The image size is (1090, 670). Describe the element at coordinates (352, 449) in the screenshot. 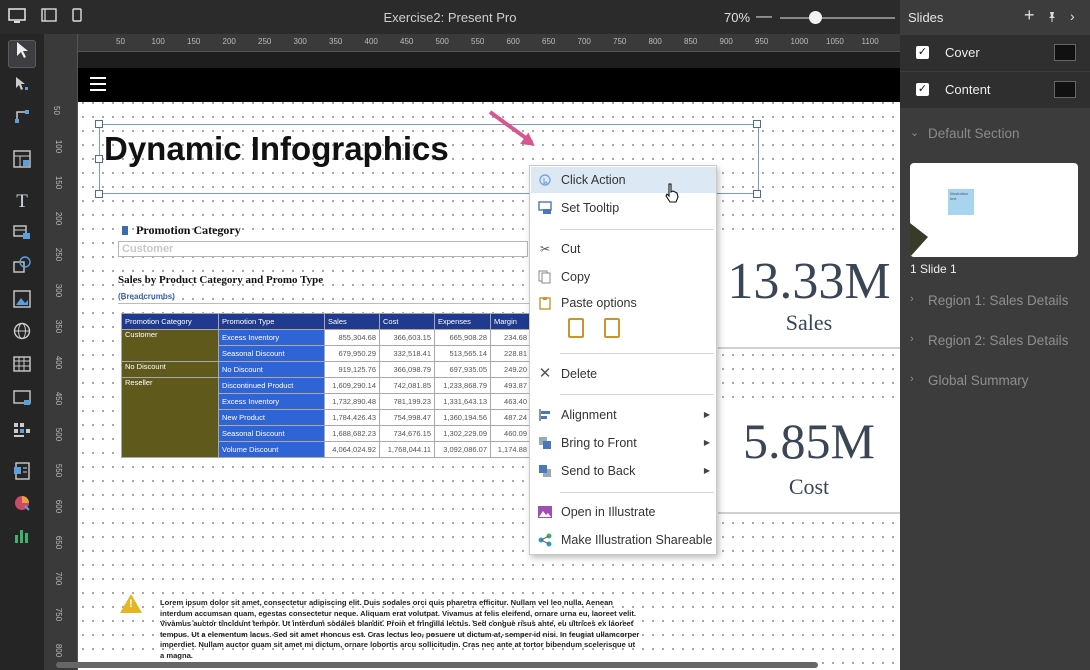

I see `value-cell: 4,064,024.92` at that location.